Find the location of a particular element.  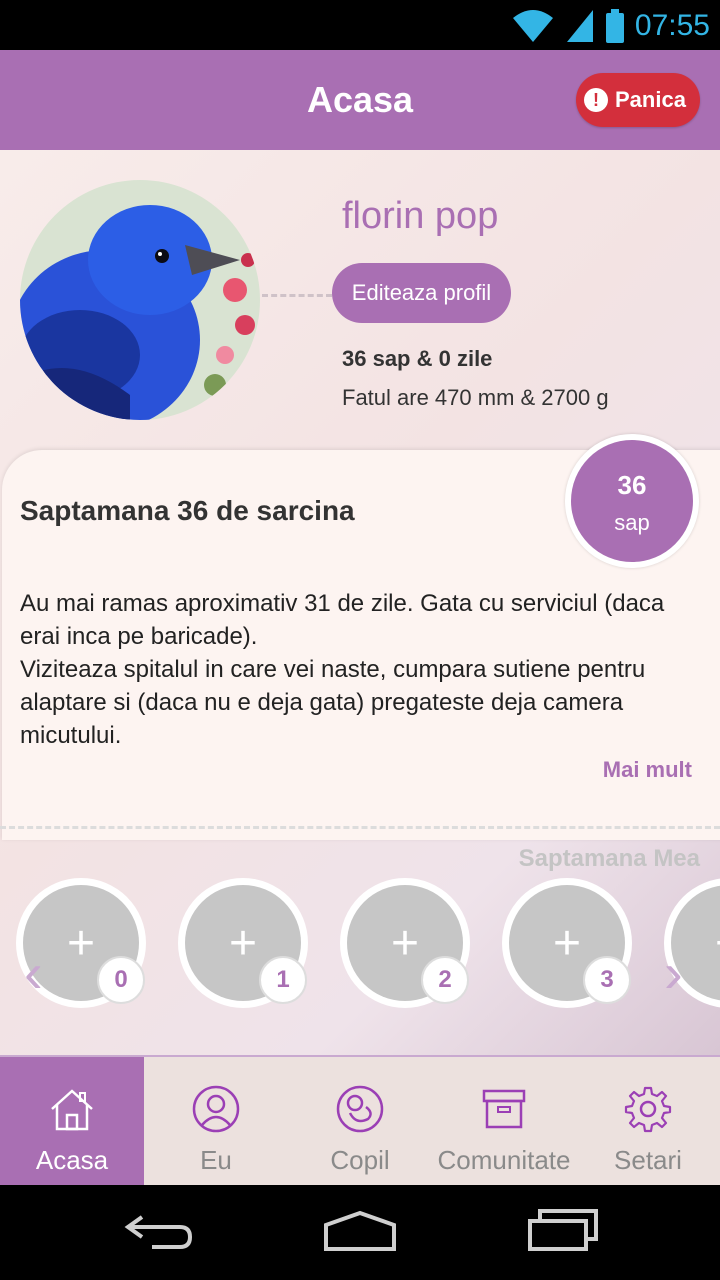

panic-button: ! Panica is located at coordinates (638, 100).